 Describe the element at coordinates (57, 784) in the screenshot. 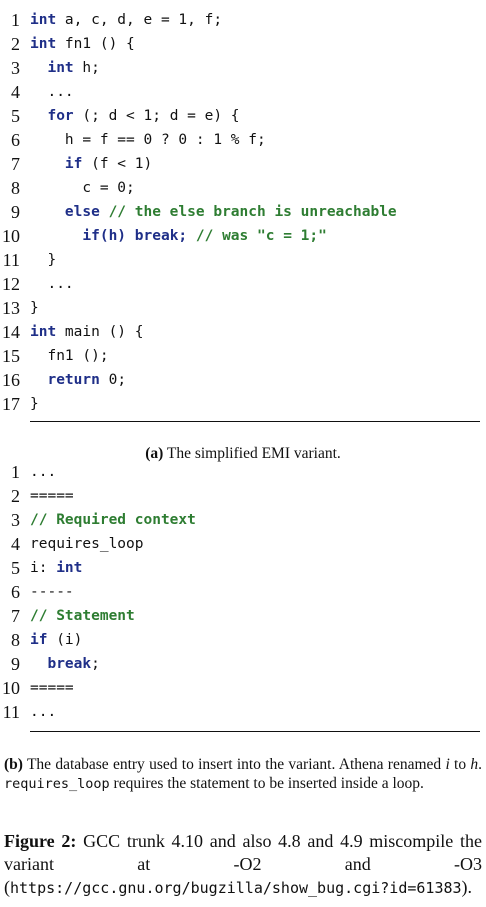

I see `caption-b-code: requires_loop` at that location.